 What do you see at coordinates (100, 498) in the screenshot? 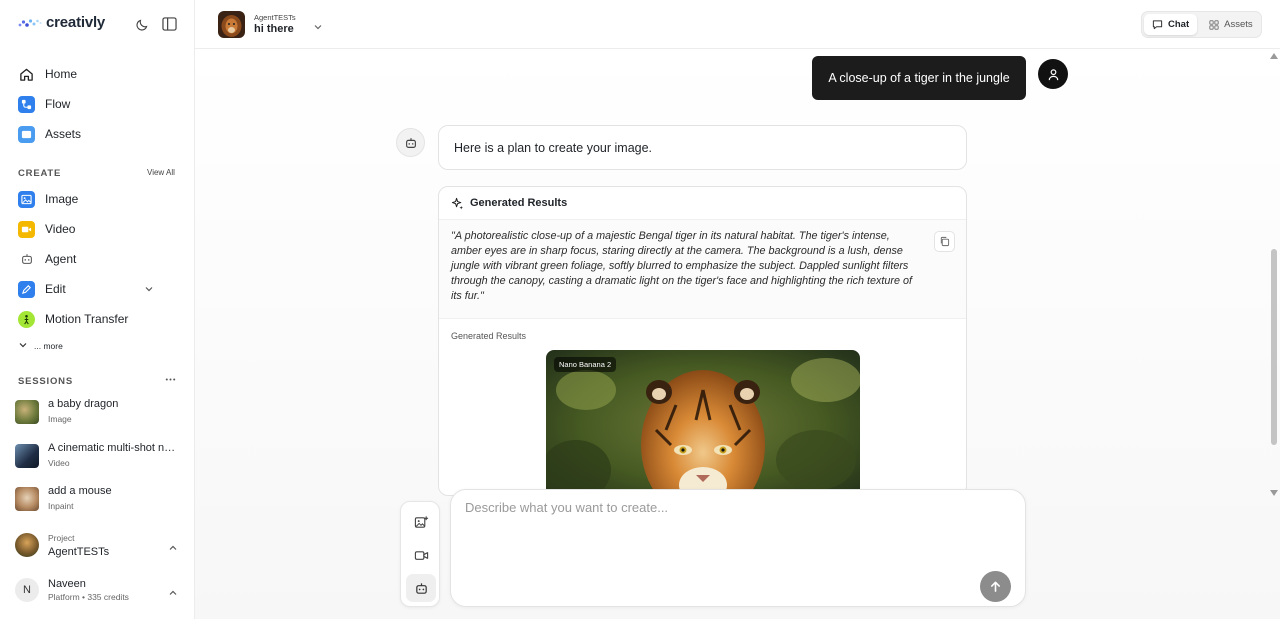
I see `session-item: add a mouse Inpaint` at bounding box center [100, 498].